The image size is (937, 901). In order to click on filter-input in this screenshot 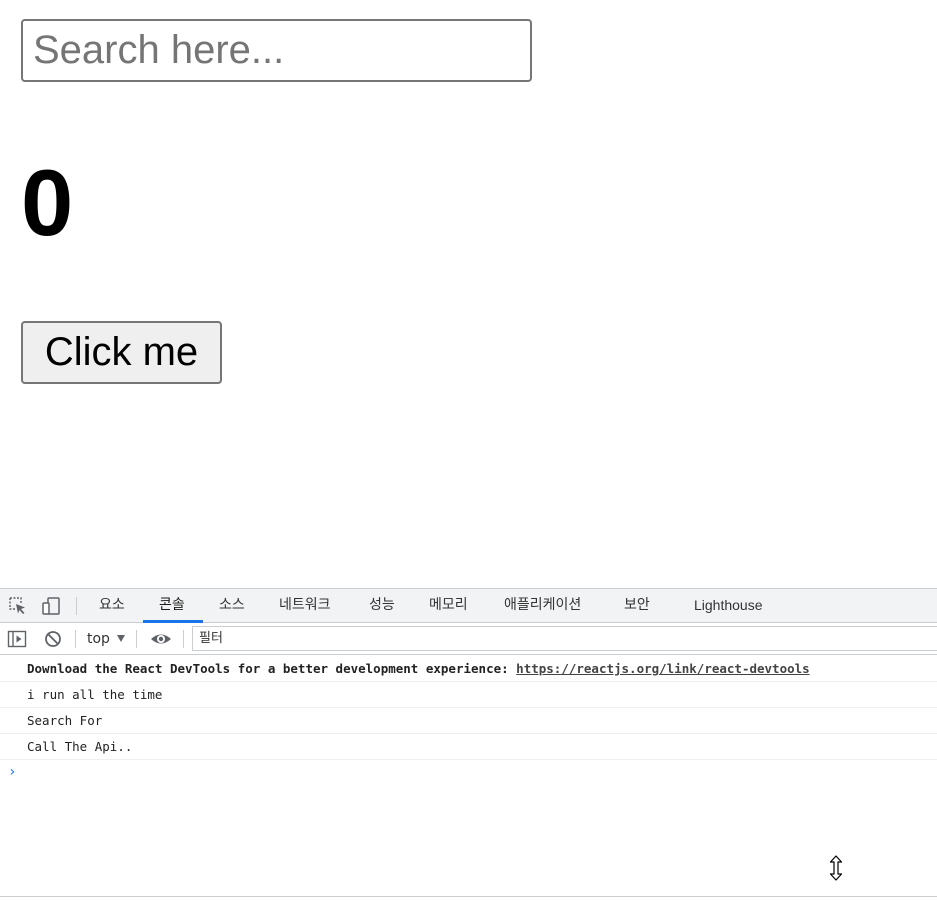, I will do `click(564, 638)`.